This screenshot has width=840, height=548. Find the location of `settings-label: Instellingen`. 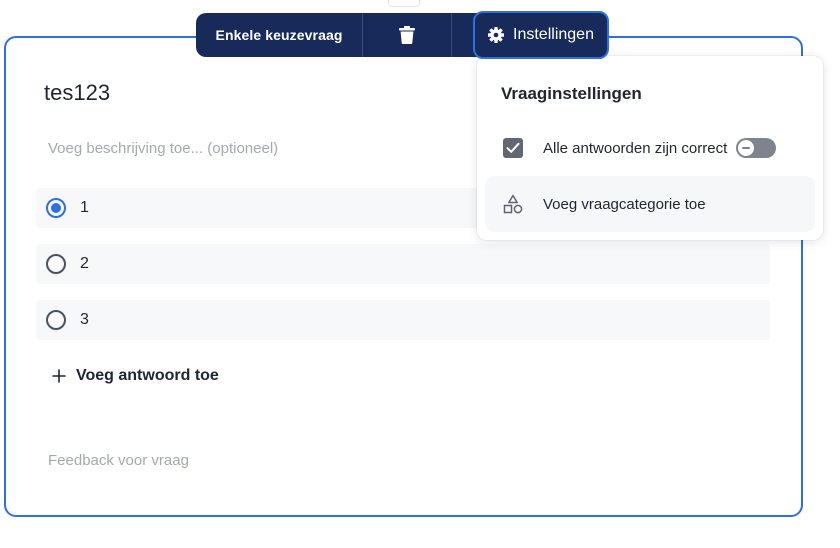

settings-label: Instellingen is located at coordinates (553, 34).